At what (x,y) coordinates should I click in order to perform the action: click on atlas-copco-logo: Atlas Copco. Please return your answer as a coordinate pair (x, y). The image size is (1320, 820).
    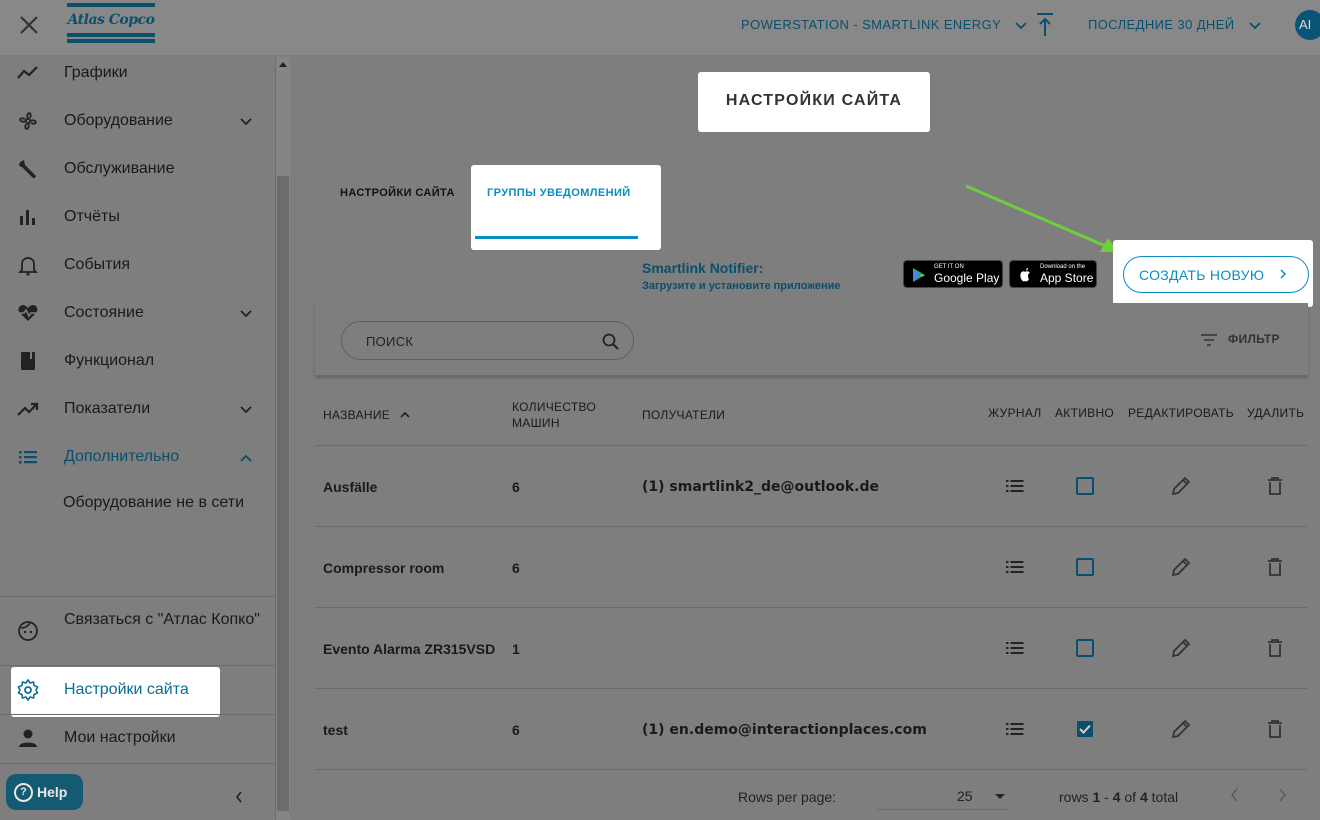
    Looking at the image, I should click on (111, 23).